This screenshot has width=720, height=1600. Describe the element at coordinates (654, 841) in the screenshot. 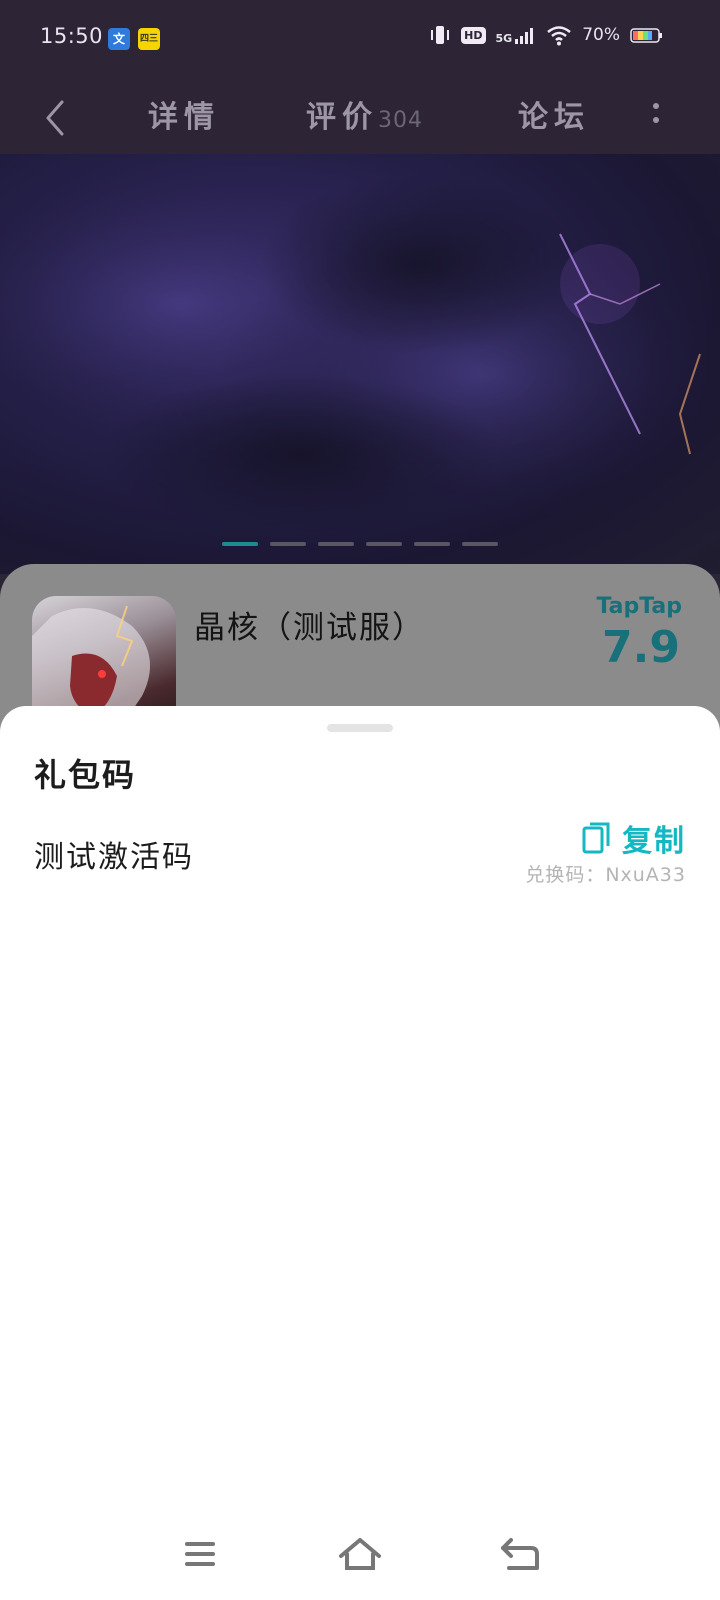

I see `copy-label: 复制` at that location.